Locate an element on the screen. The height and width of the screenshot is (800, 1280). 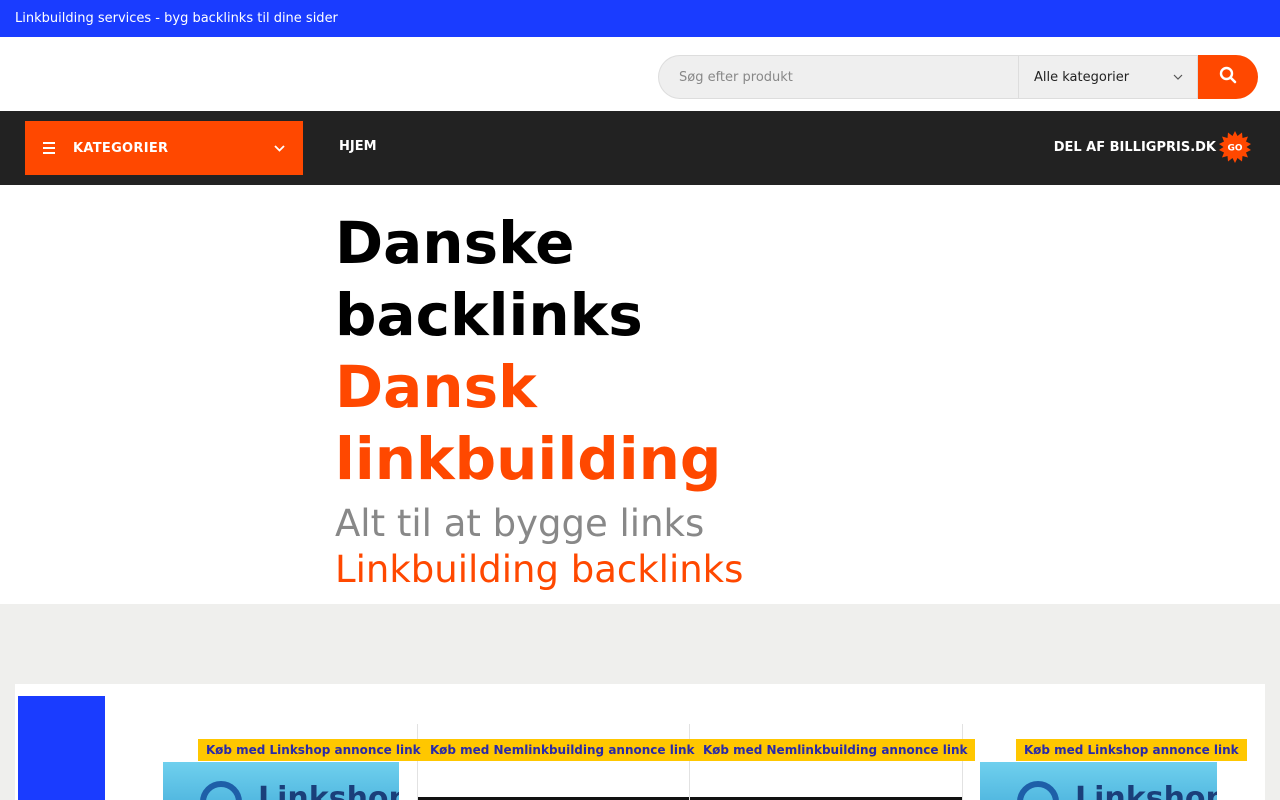
category-select-value: Alle kategorier is located at coordinates (1082, 77).